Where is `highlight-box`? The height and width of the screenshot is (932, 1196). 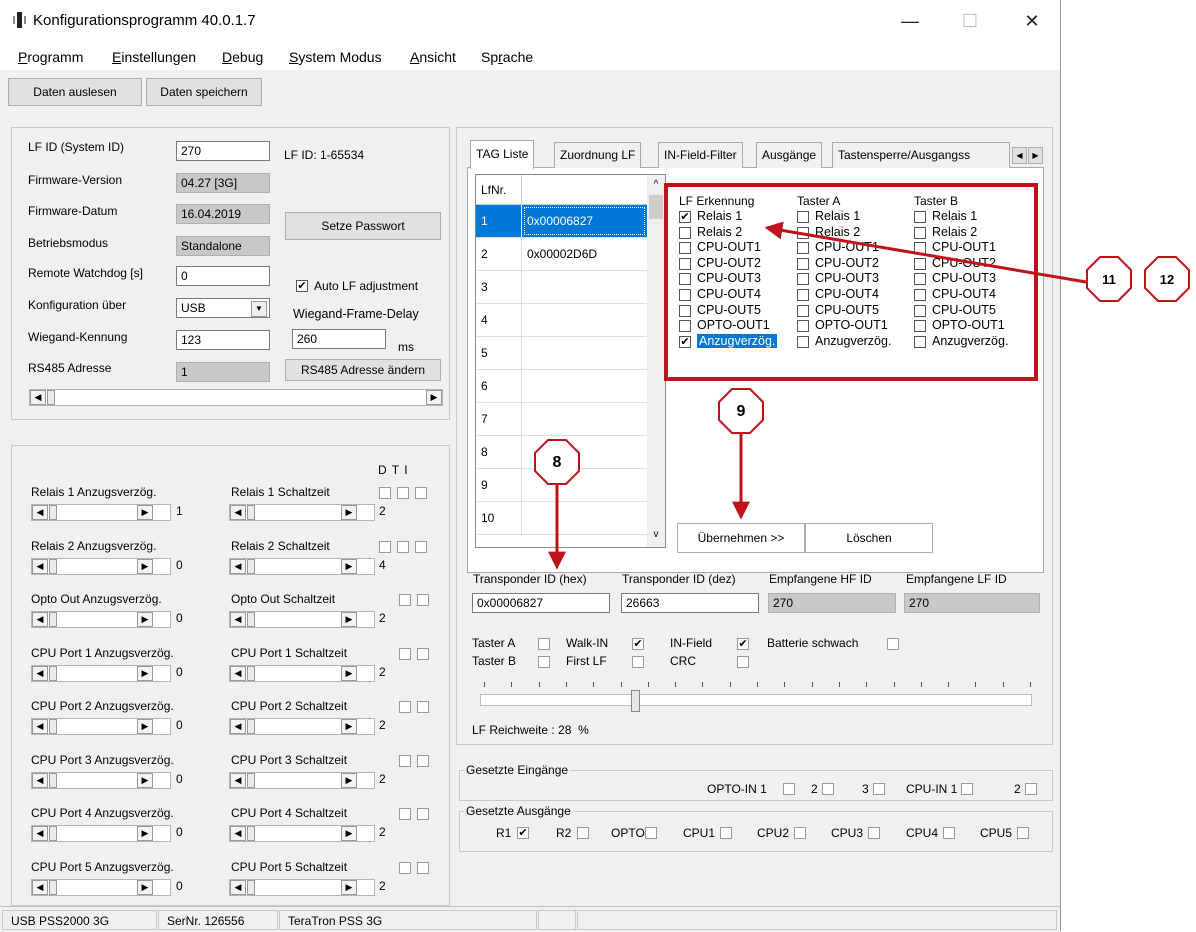
highlight-box is located at coordinates (851, 282).